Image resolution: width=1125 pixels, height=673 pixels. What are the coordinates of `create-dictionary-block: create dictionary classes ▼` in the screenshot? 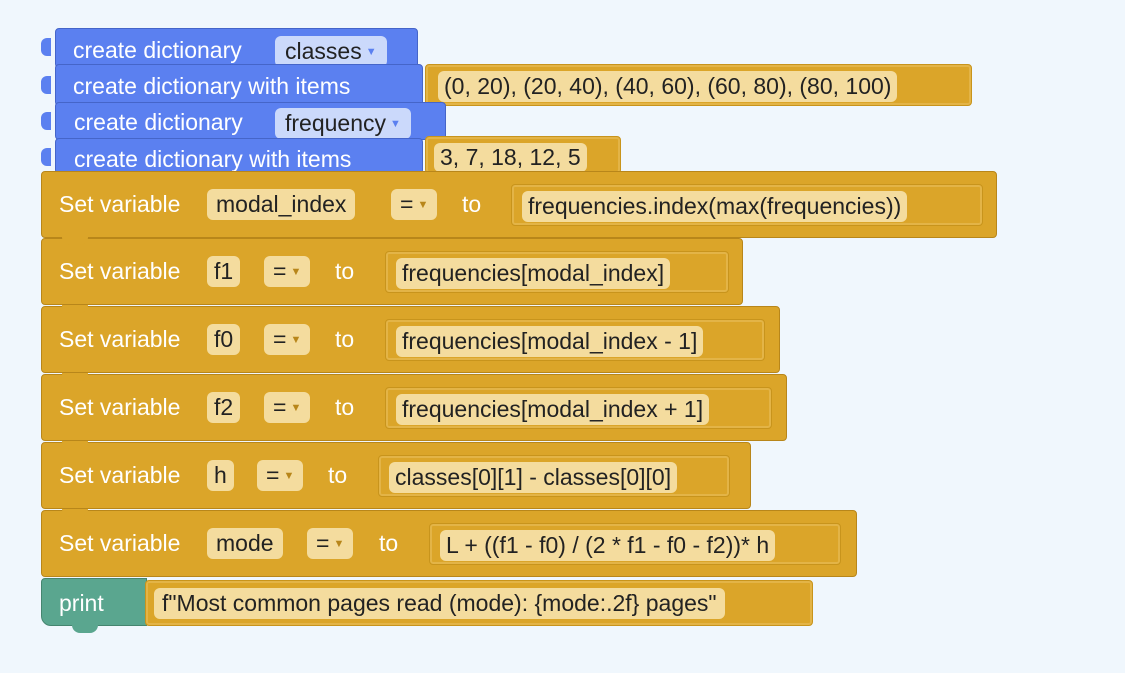 It's located at (236, 48).